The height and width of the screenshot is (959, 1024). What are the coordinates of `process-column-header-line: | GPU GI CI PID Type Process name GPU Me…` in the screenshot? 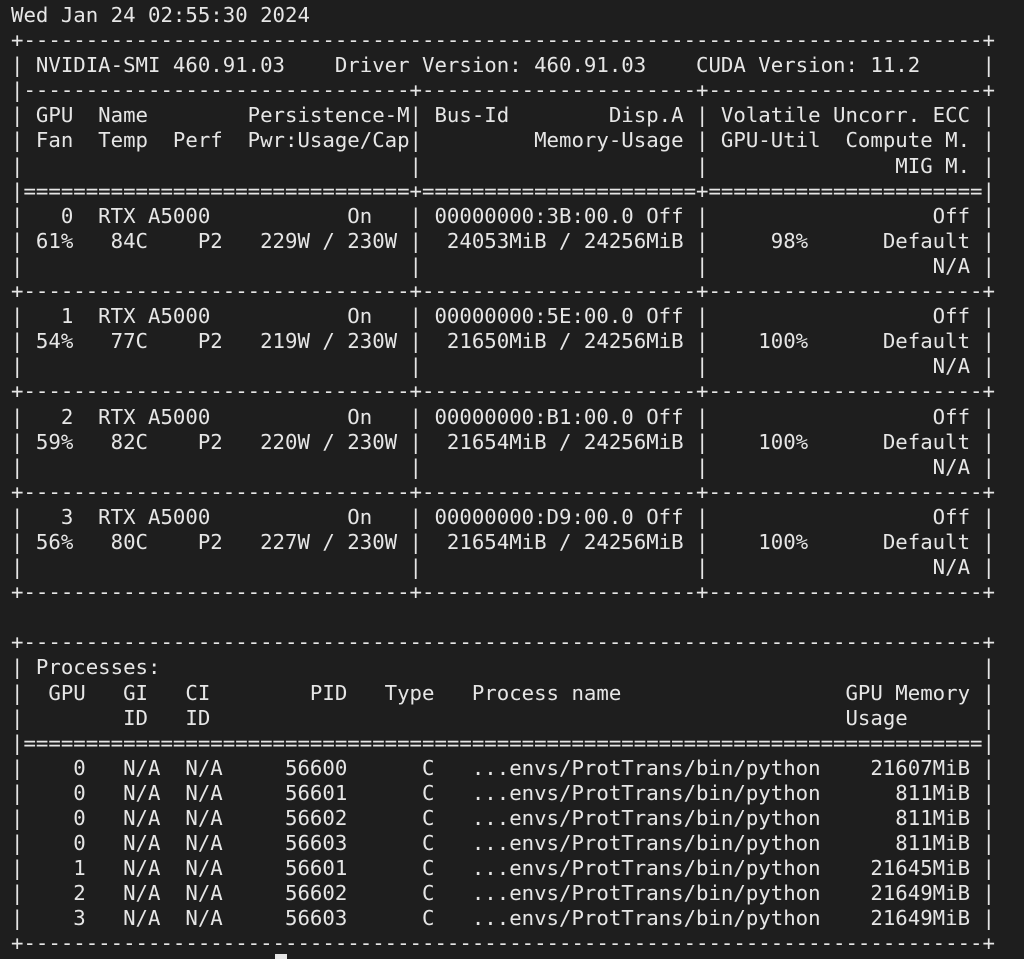 It's located at (503, 692).